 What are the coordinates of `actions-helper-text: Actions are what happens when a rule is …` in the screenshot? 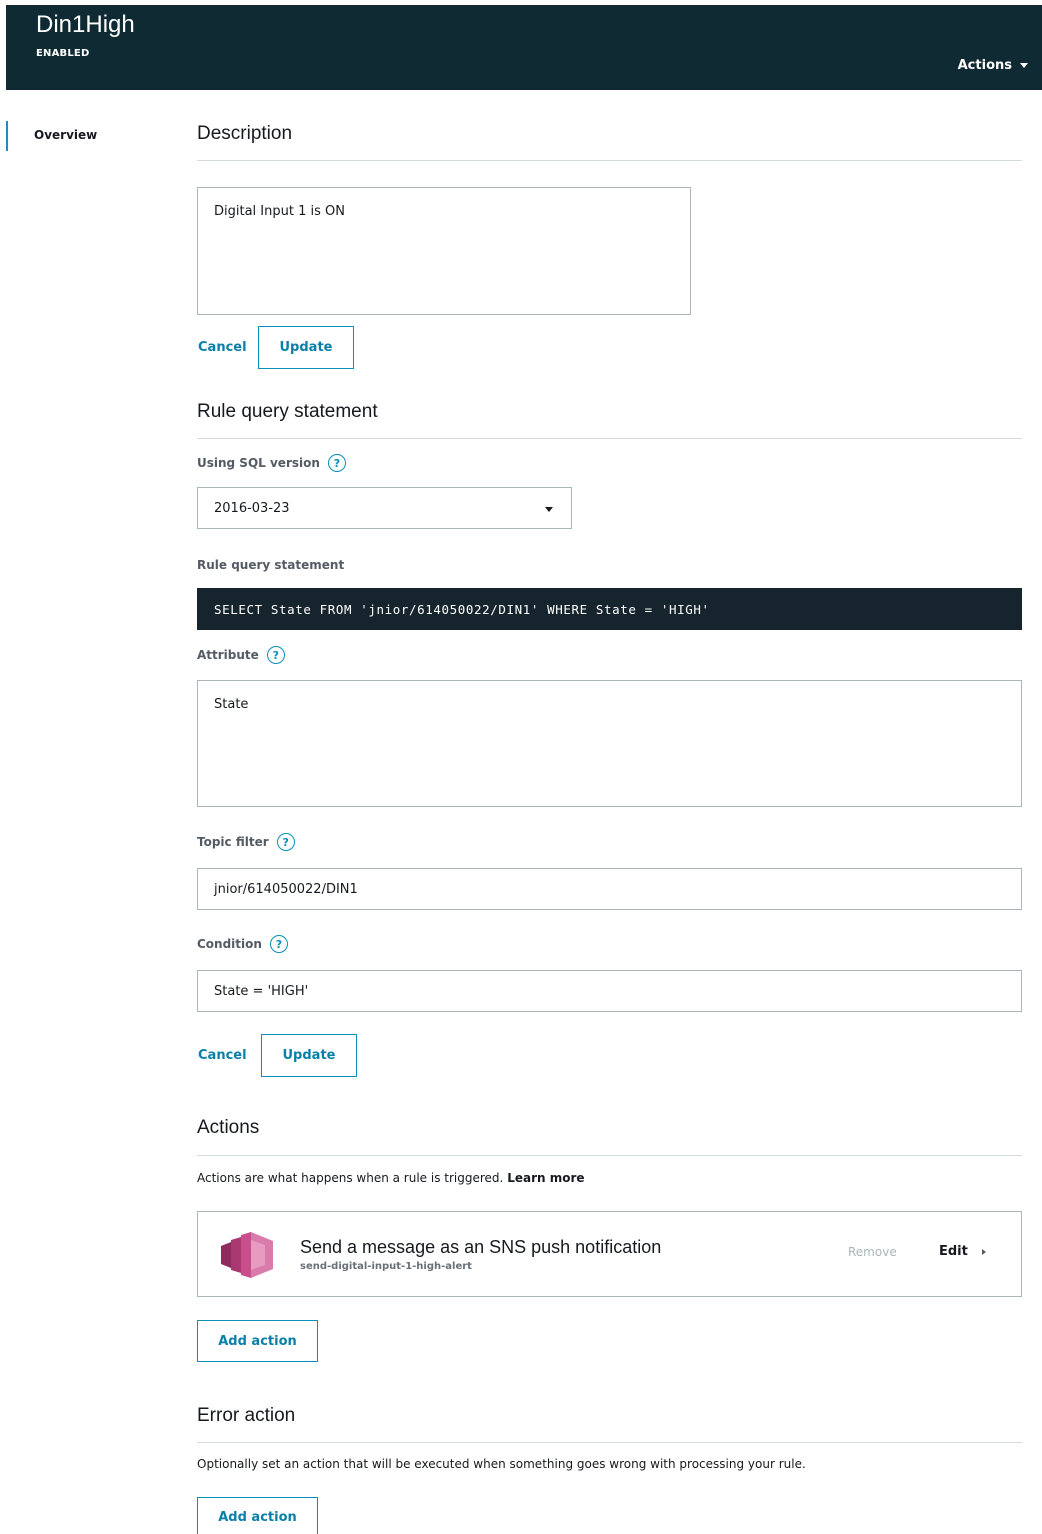 It's located at (391, 1178).